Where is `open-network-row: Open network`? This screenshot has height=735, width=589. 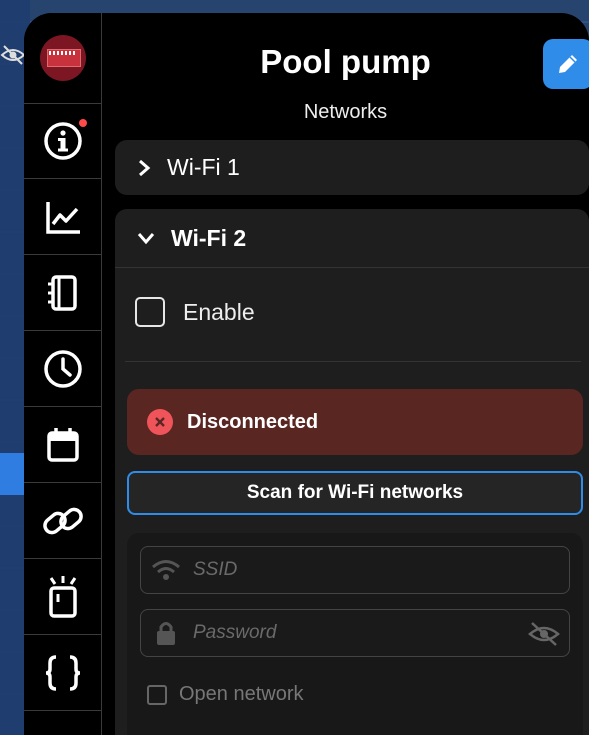 open-network-row: Open network is located at coordinates (225, 694).